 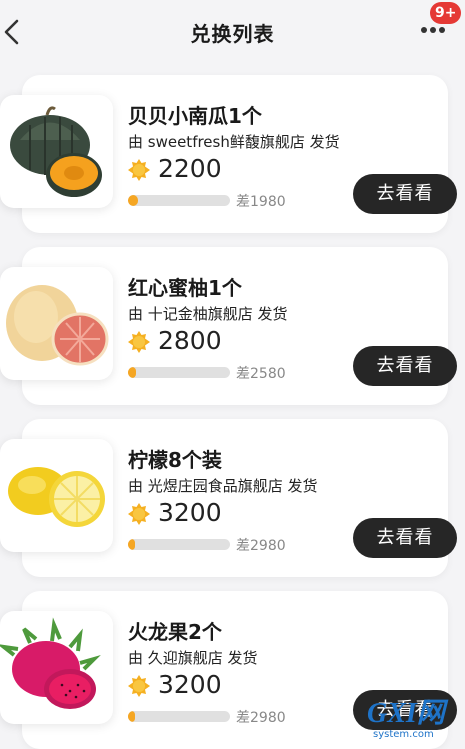 I want to click on points-difference: 差1980, so click(x=261, y=202).